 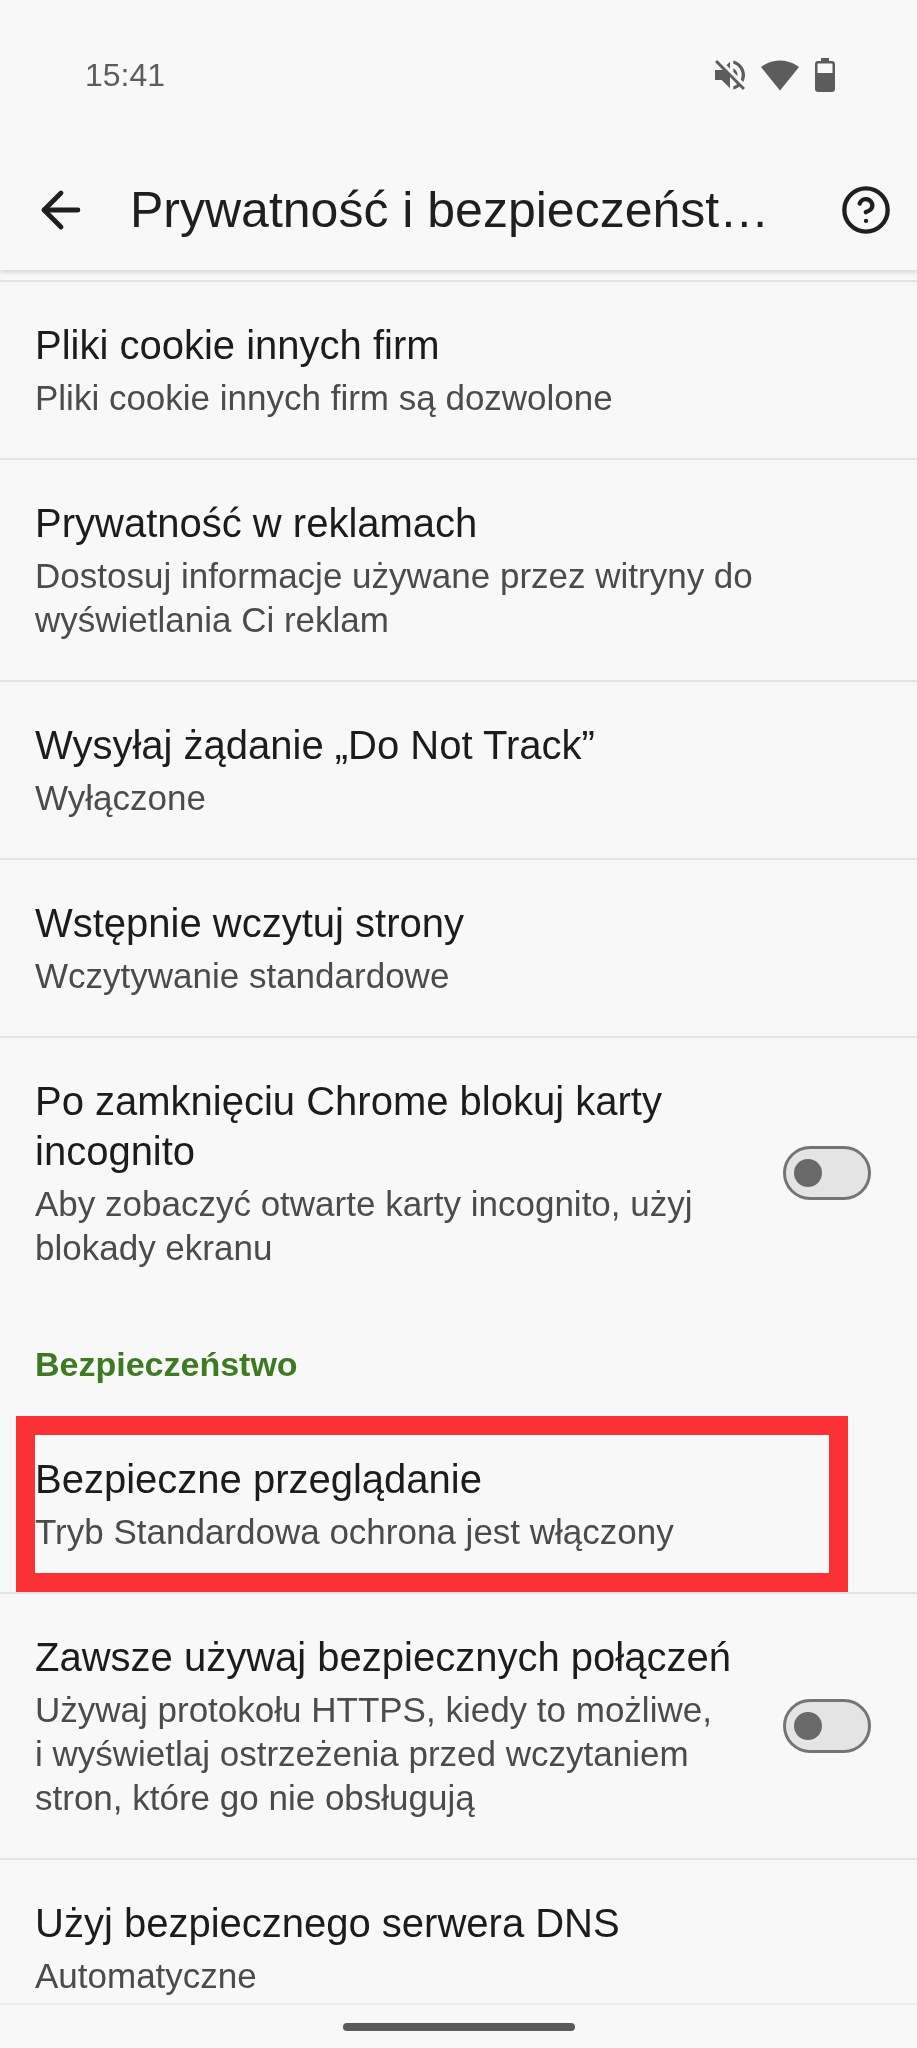 What do you see at coordinates (327, 1923) in the screenshot?
I see `setting-title: Użyj bezpiecznego serwera DNS` at bounding box center [327, 1923].